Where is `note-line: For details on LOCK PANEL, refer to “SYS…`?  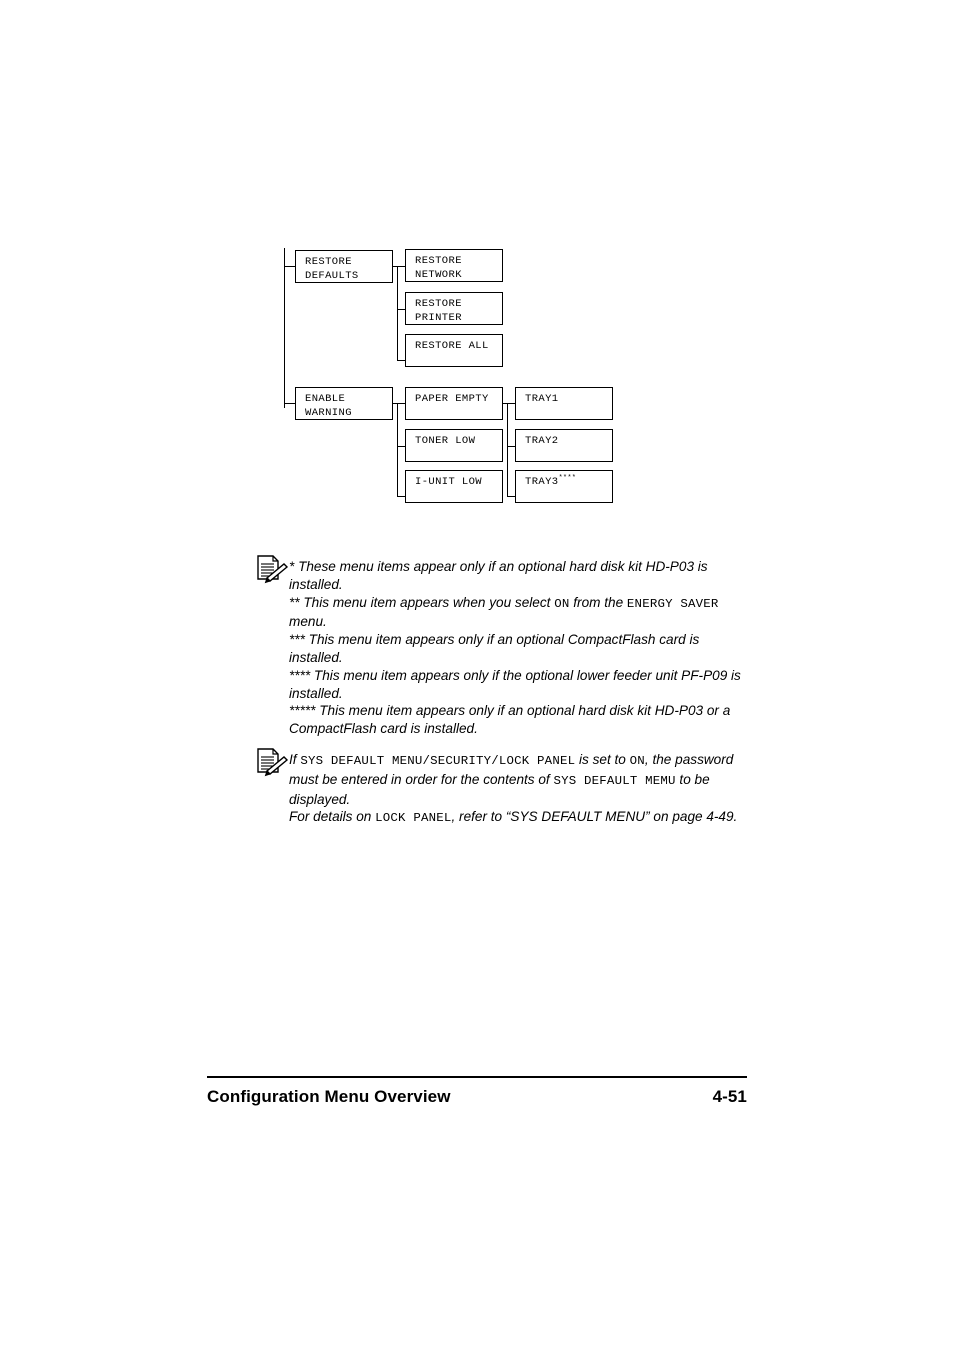 note-line: For details on LOCK PANEL, refer to “SYS… is located at coordinates (513, 817).